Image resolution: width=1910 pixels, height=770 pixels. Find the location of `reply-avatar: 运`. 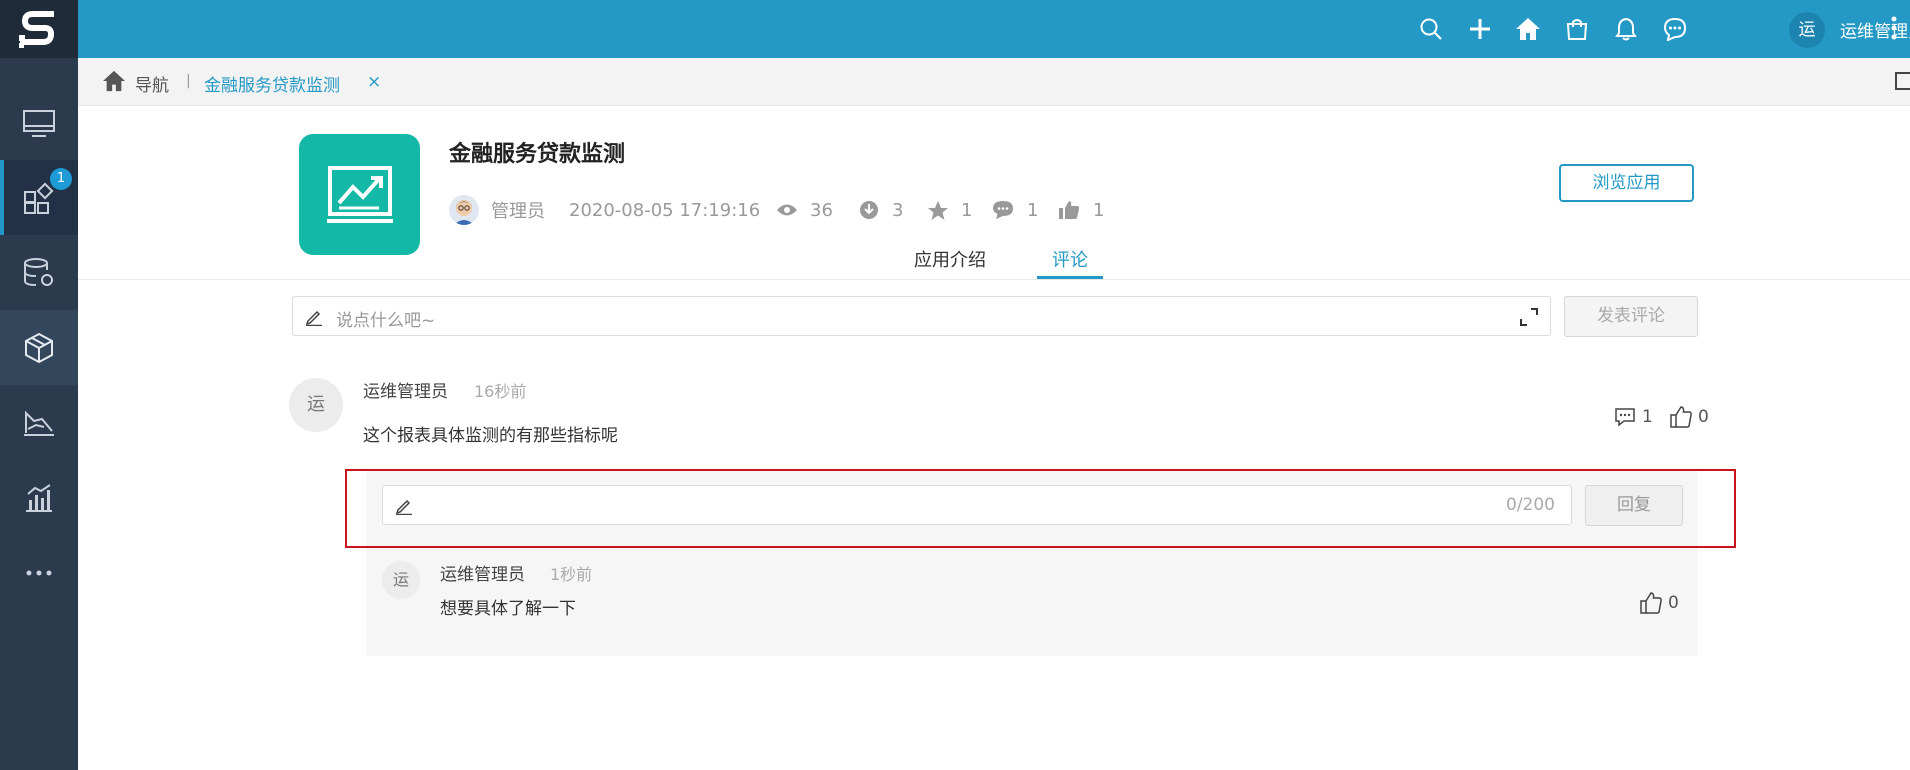

reply-avatar: 运 is located at coordinates (401, 580).